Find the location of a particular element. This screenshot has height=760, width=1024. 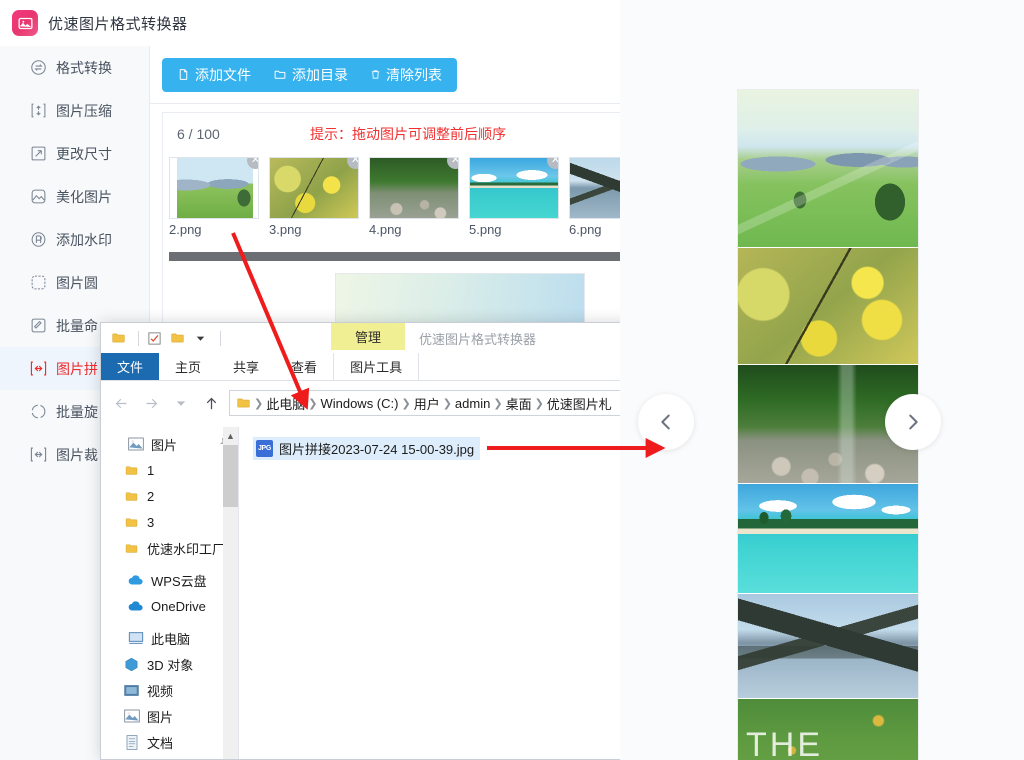

pictures-icon is located at coordinates (131, 716).